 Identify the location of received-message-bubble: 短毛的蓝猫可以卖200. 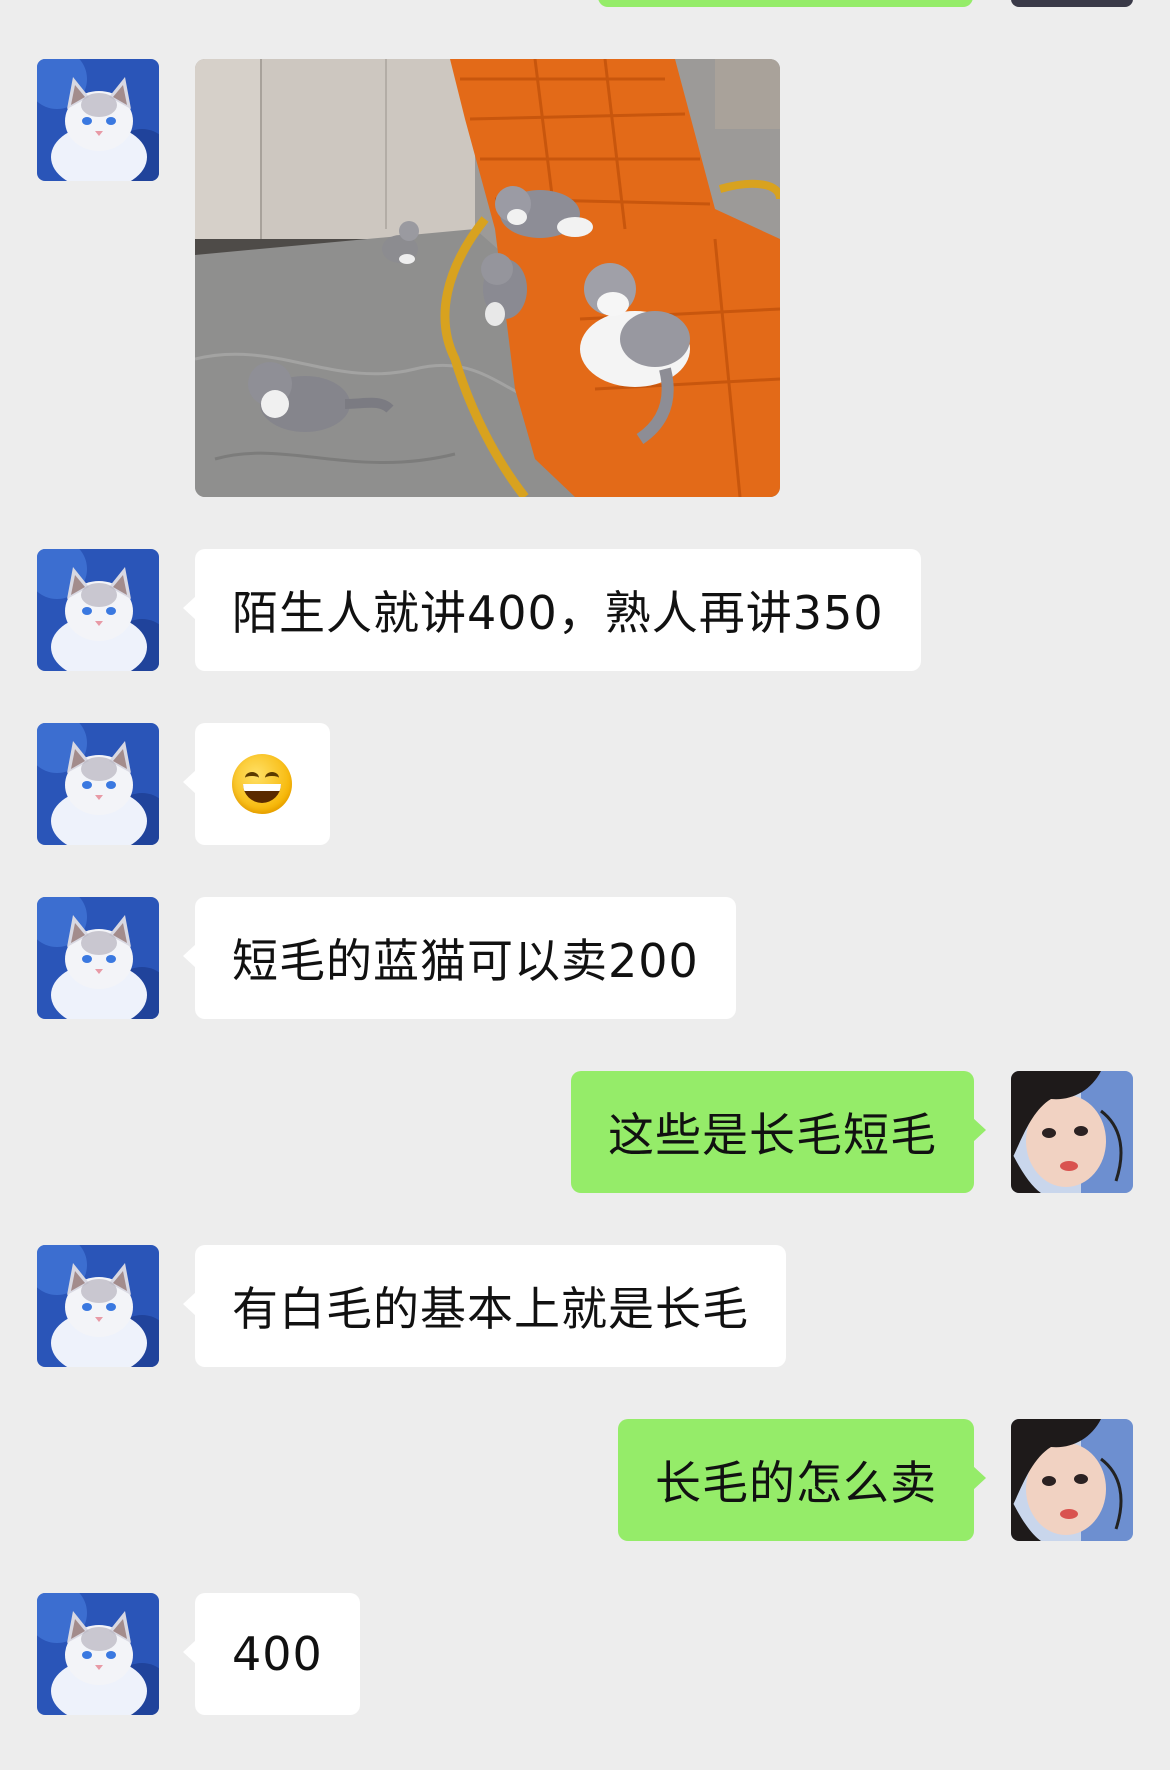
(459, 958).